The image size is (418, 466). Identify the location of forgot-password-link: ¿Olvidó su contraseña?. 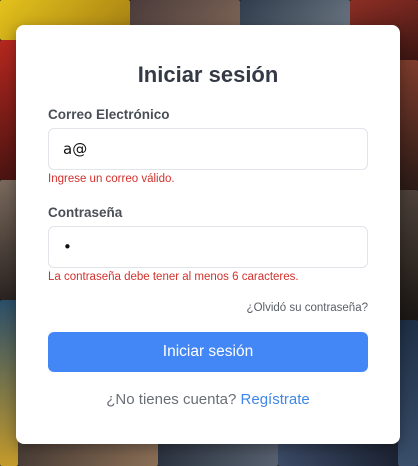
(307, 308).